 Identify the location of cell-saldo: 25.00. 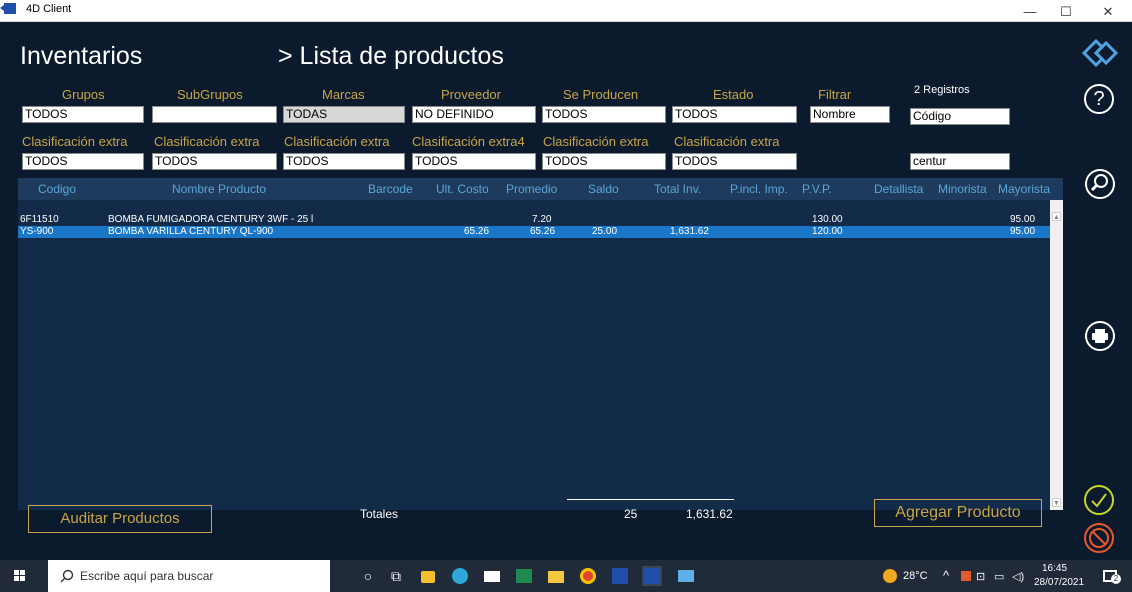
(605, 231).